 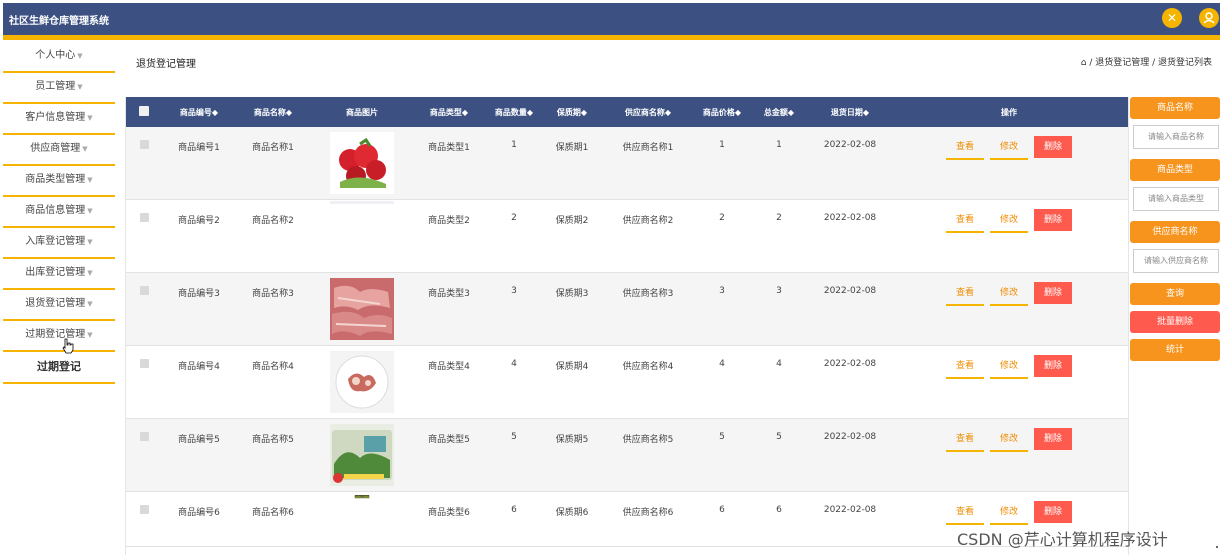 What do you see at coordinates (779, 455) in the screenshot?
I see `cell-total: 5` at bounding box center [779, 455].